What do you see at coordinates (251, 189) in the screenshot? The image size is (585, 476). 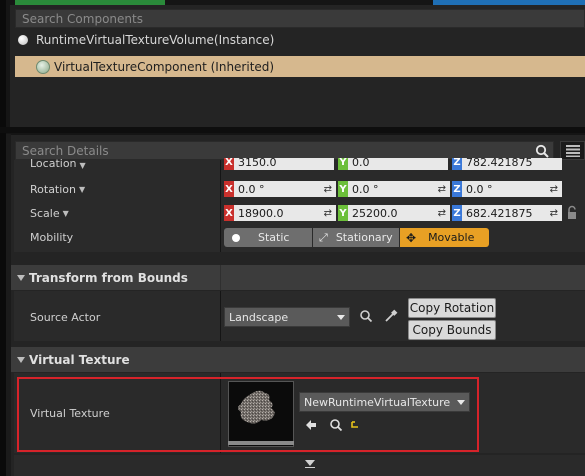 I see `rotation-x-value: 0.0 °` at bounding box center [251, 189].